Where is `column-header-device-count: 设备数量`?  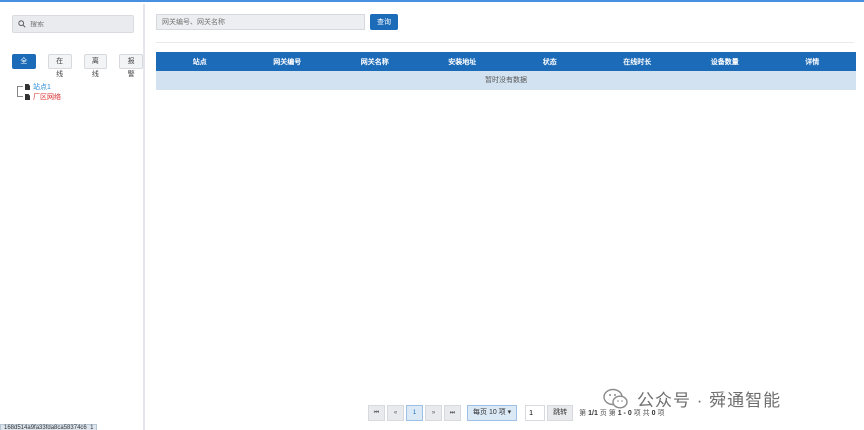
column-header-device-count: 设备数量 is located at coordinates (725, 62).